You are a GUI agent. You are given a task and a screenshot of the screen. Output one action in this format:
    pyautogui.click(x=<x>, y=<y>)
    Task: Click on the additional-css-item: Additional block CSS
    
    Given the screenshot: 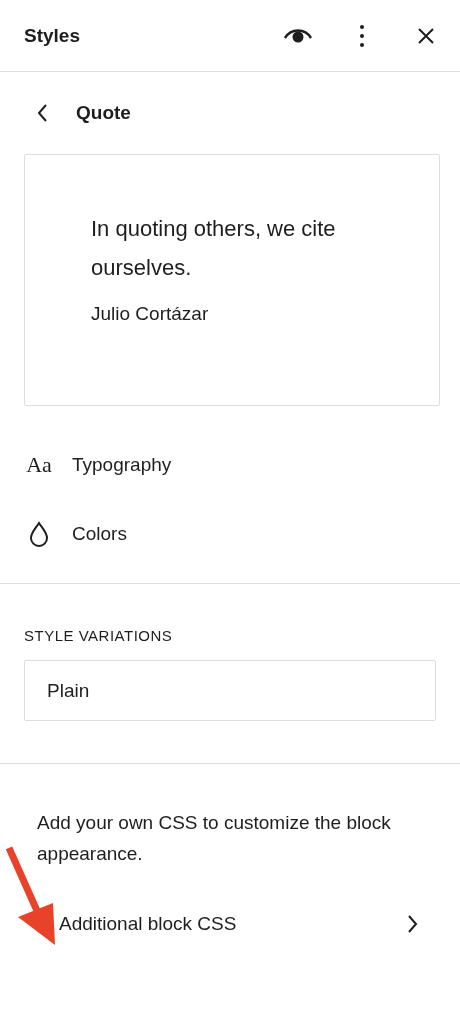 What is the action you would take?
    pyautogui.click(x=239, y=924)
    